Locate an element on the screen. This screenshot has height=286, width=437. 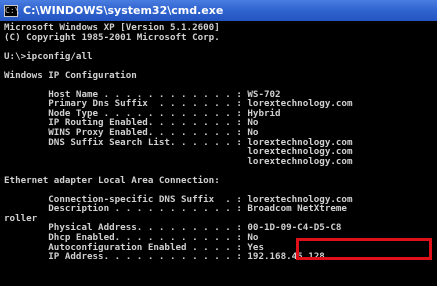
console-line: lorextechnology.com is located at coordinates (178, 161).